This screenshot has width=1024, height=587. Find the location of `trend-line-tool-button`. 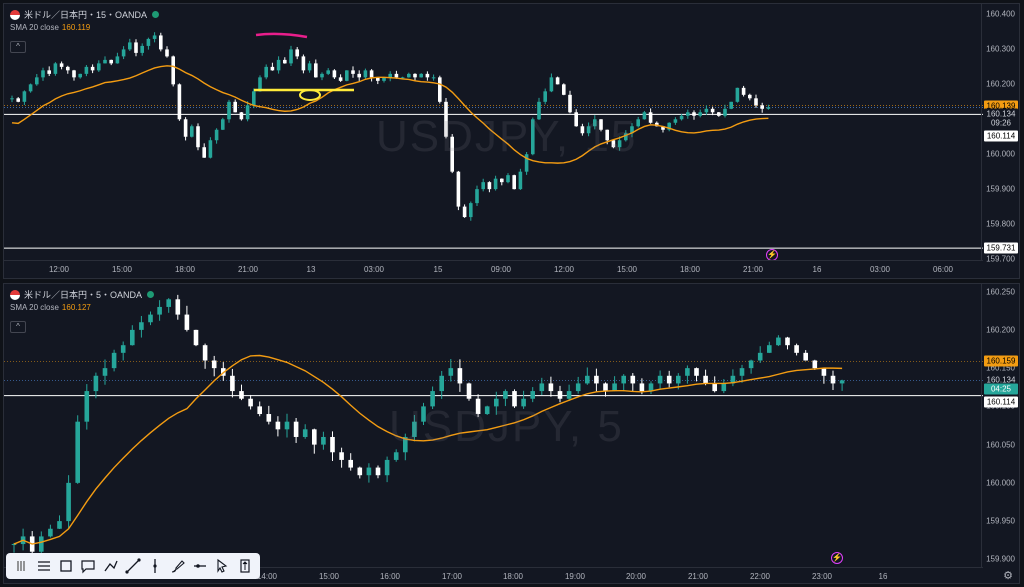

trend-line-tool-button is located at coordinates (133, 566).